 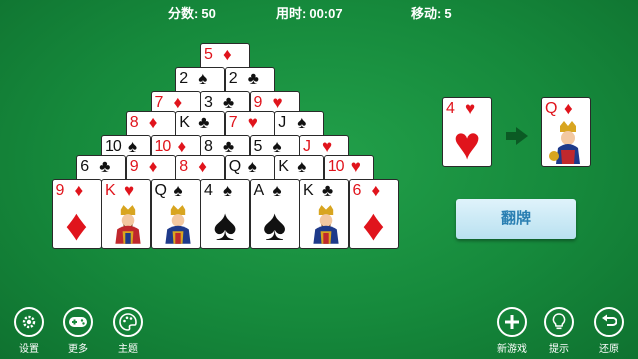 I want to click on score-display: 分数: 50, so click(x=192, y=12).